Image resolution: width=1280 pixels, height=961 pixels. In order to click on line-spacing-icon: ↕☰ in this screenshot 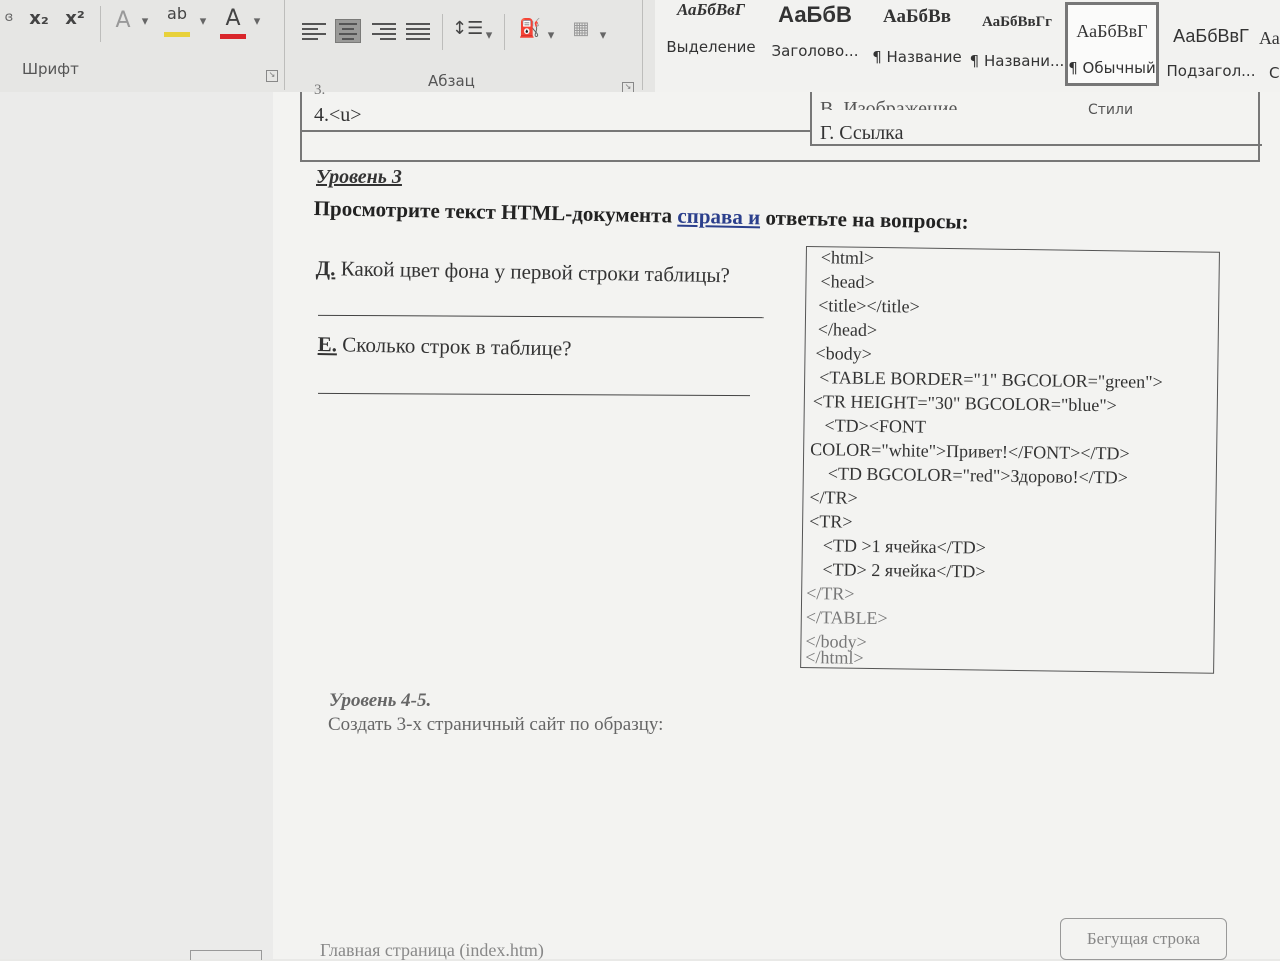, I will do `click(467, 28)`.